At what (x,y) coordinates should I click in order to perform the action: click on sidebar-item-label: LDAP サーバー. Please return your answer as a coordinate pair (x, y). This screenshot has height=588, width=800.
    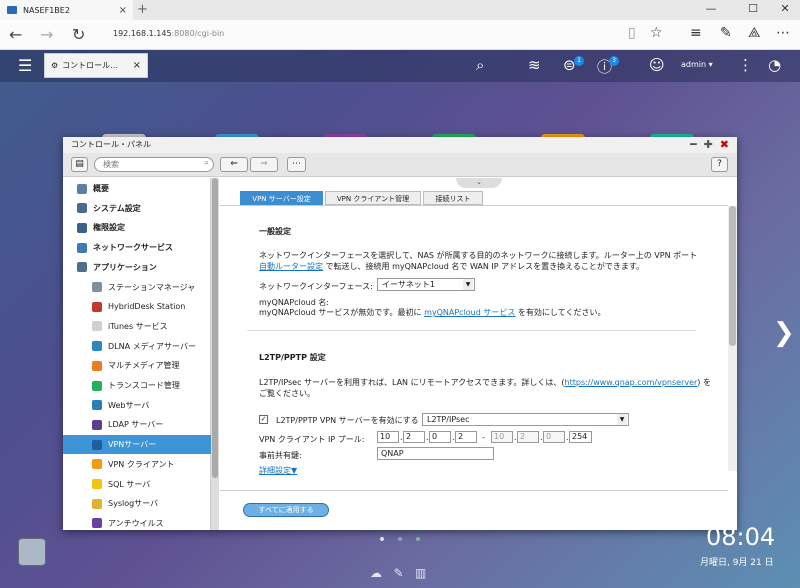
    Looking at the image, I should click on (136, 425).